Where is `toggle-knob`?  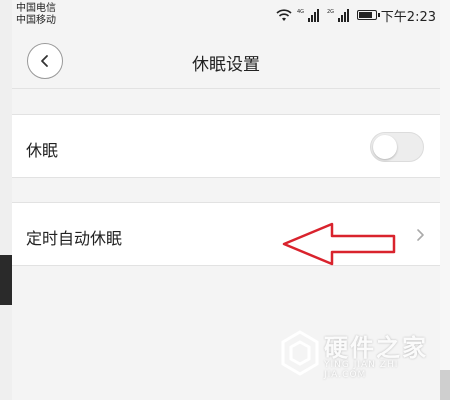 toggle-knob is located at coordinates (385, 147).